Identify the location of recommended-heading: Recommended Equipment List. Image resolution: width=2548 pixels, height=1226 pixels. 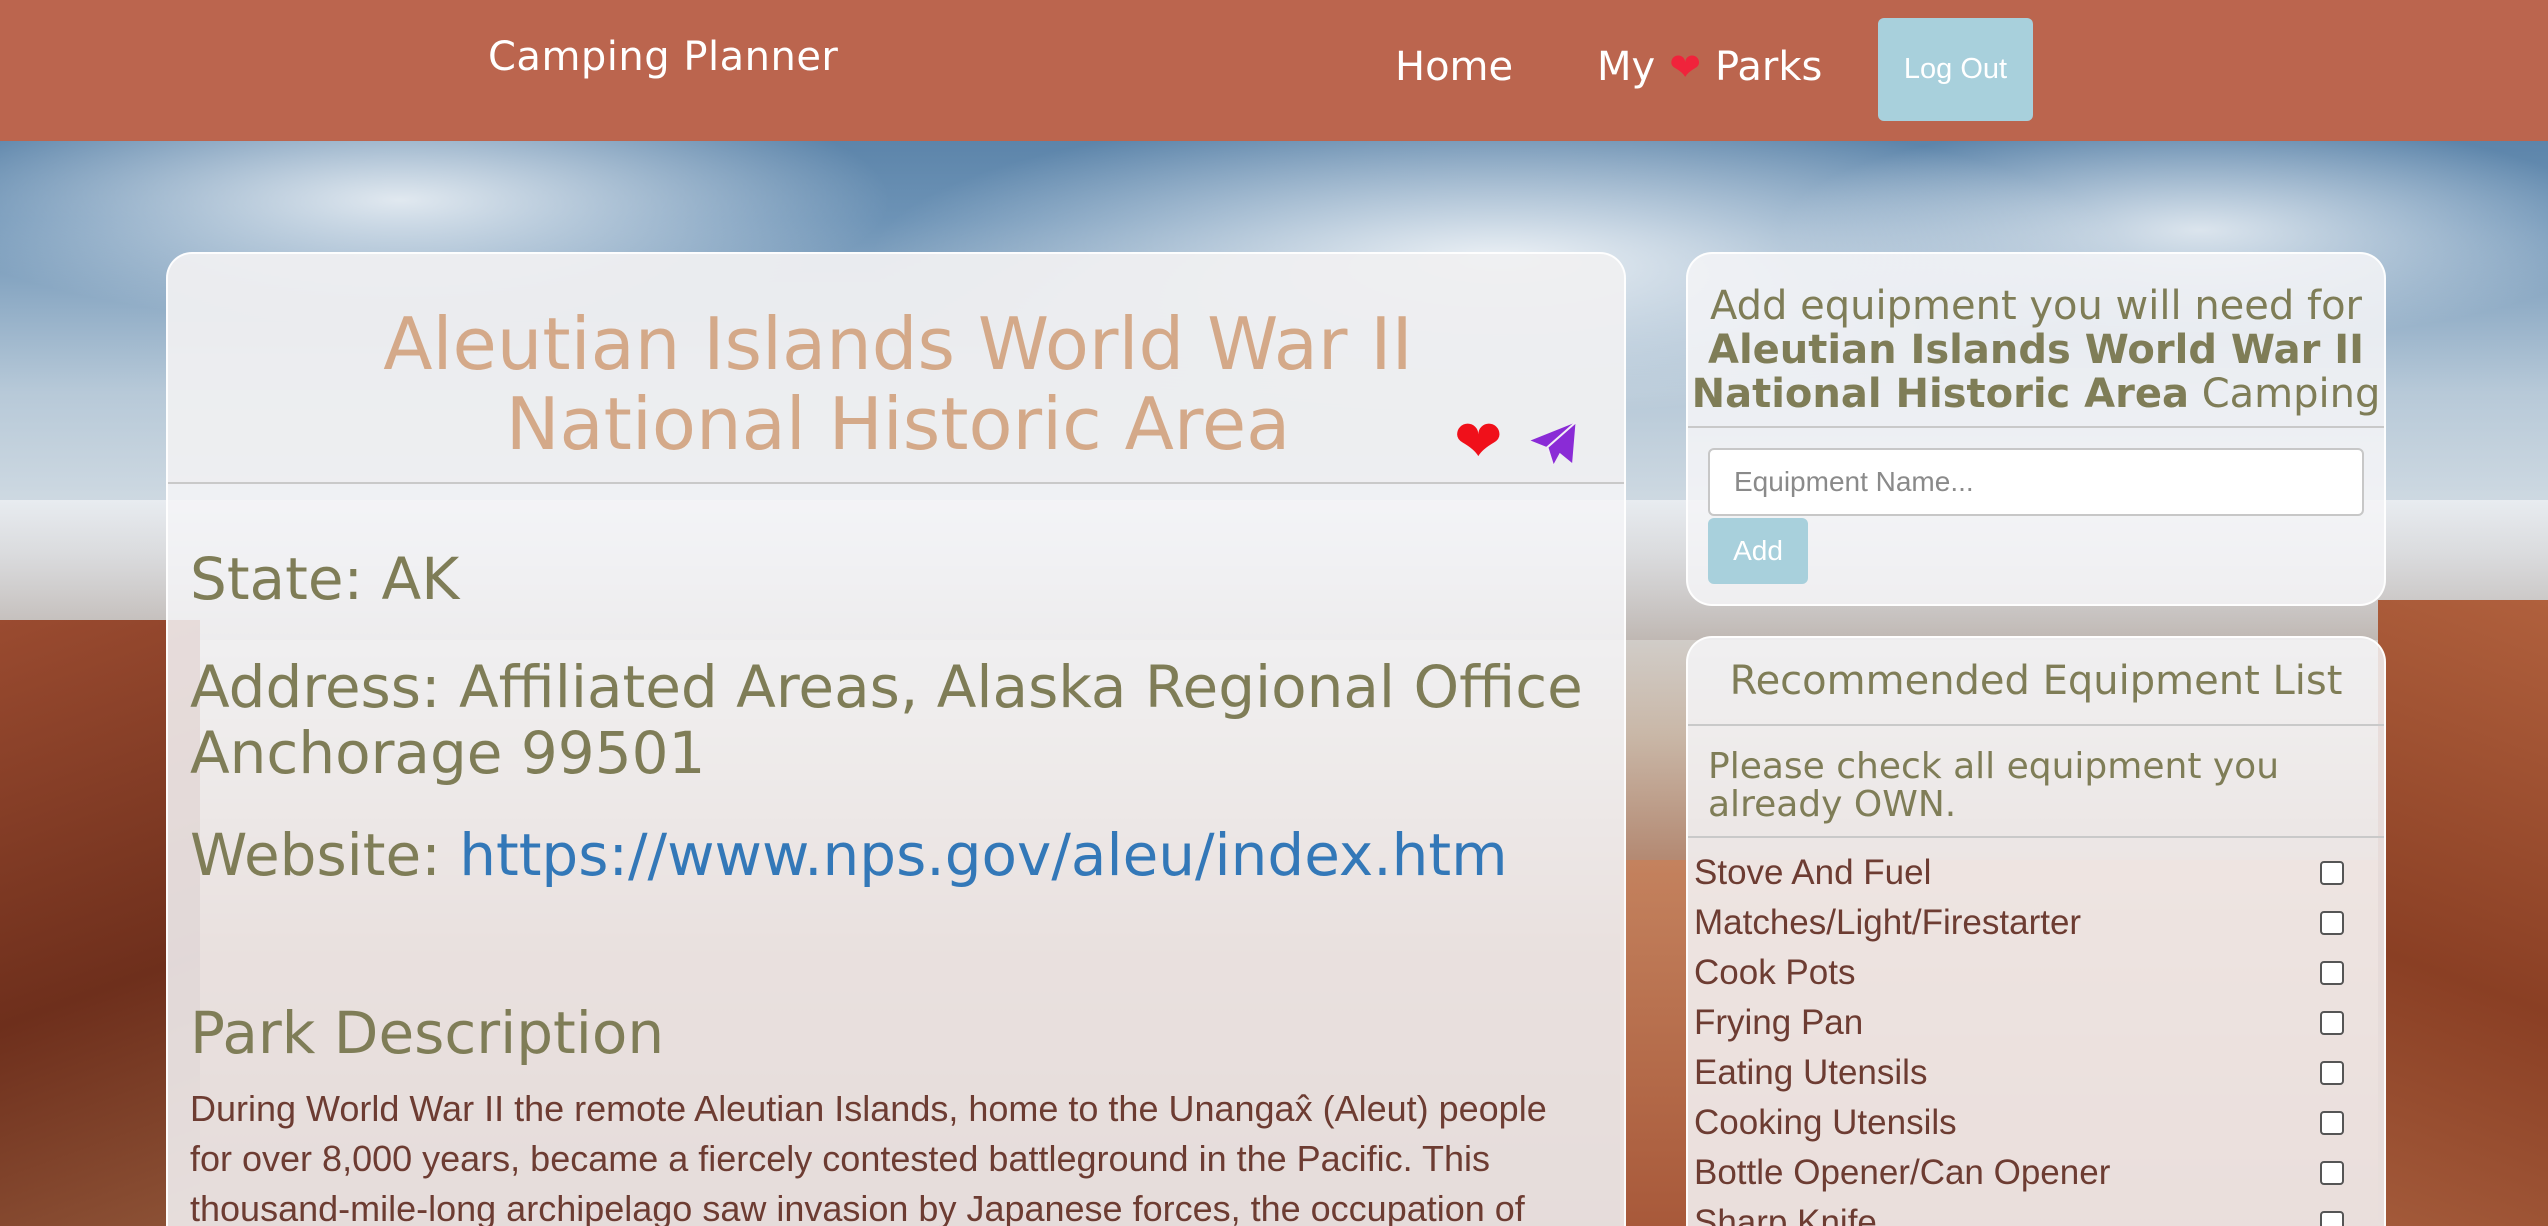
(2036, 682).